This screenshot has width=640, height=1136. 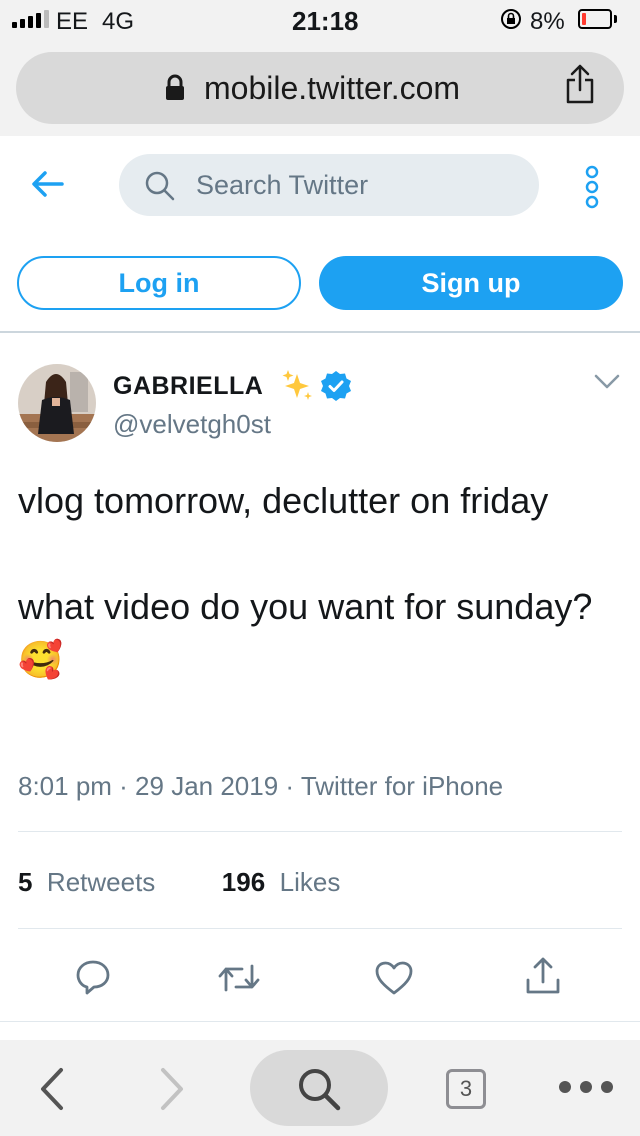 What do you see at coordinates (57, 403) in the screenshot?
I see `avatar` at bounding box center [57, 403].